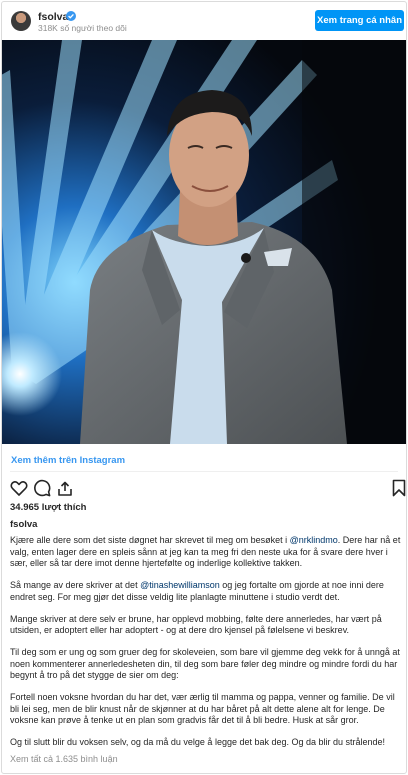 Image resolution: width=408 pixels, height=775 pixels. Describe the element at coordinates (314, 540) in the screenshot. I see `mention-link: @nrklindmo` at that location.